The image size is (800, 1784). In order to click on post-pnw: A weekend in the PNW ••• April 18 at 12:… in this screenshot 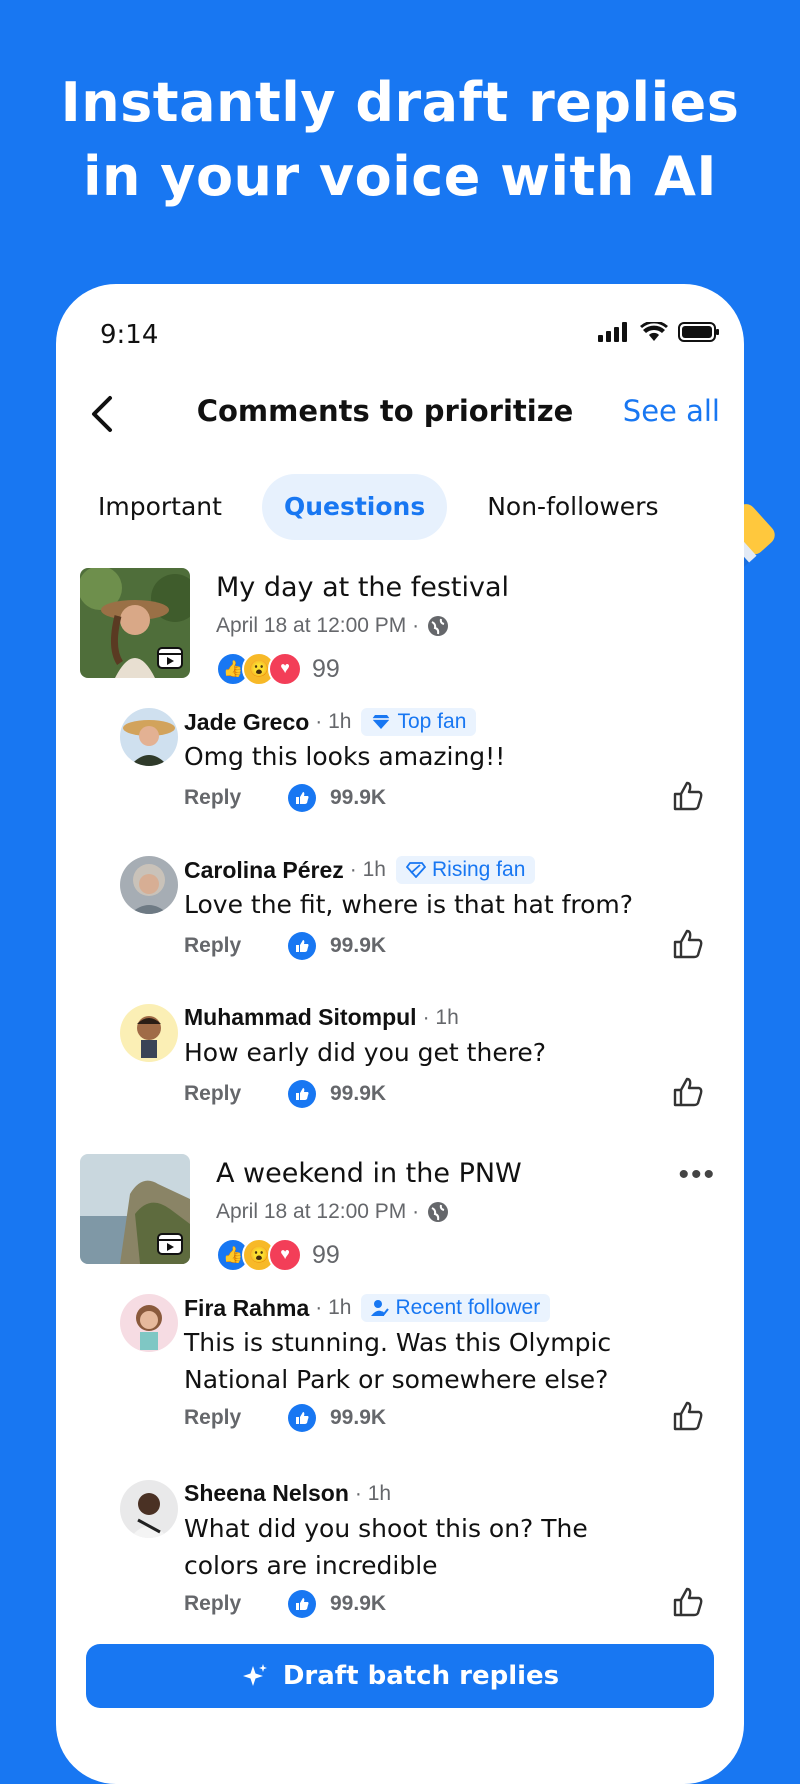, I will do `click(400, 1213)`.